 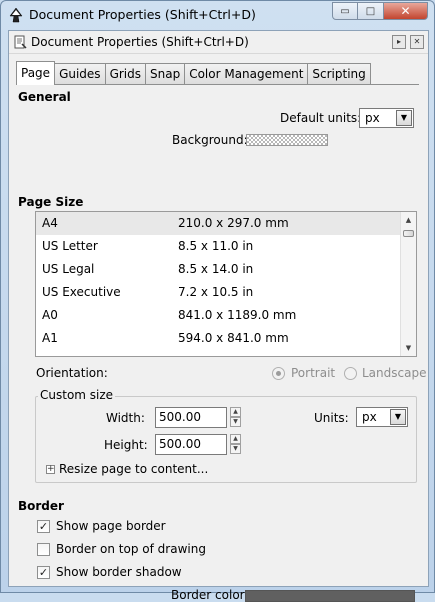 What do you see at coordinates (50, 315) in the screenshot?
I see `page-size-name: A0` at bounding box center [50, 315].